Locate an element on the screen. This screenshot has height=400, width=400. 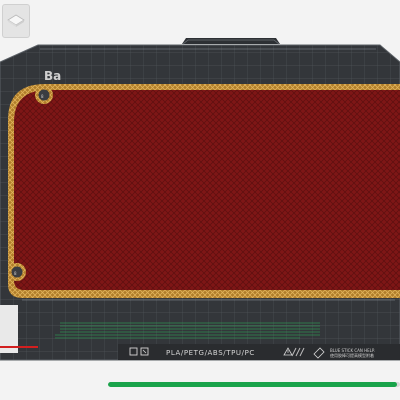
plate-handle is located at coordinates (231, 41).